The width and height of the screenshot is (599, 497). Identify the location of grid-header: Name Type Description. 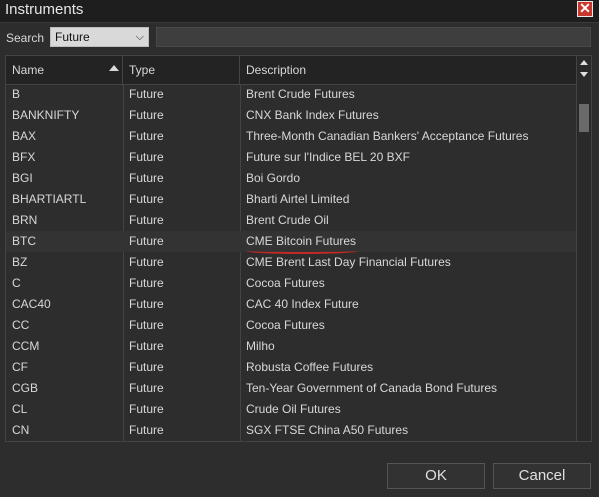
(291, 70).